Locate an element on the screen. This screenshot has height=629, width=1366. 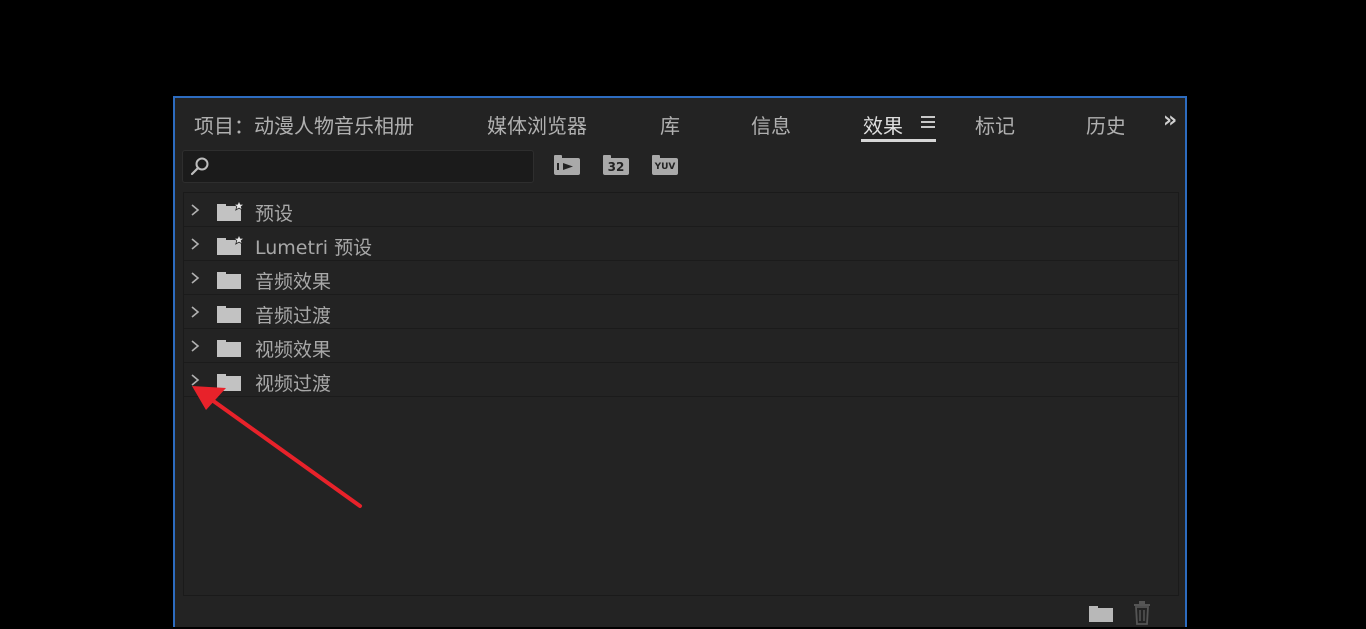
32bit-label: 32 is located at coordinates (616, 167).